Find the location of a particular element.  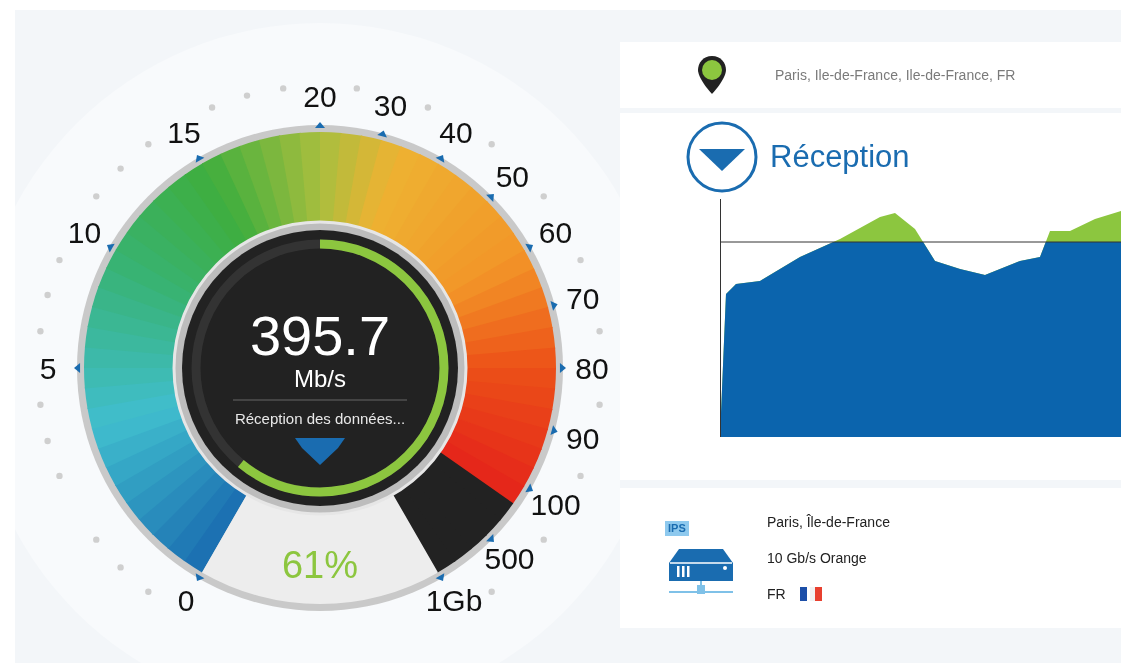

scale-label: 90 is located at coordinates (583, 439).